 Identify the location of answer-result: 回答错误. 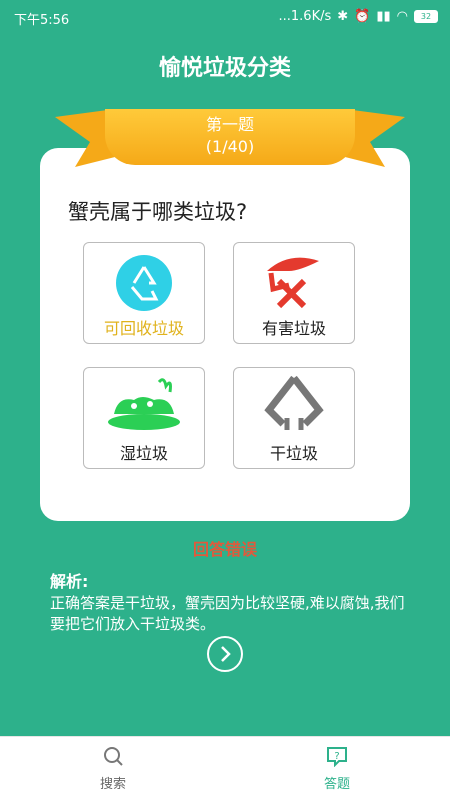
(224, 549).